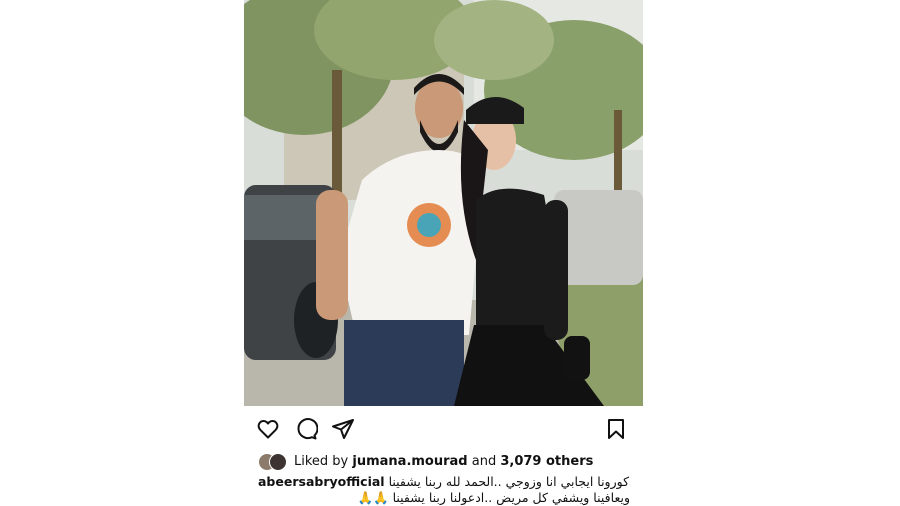 The height and width of the screenshot is (506, 900). I want to click on heart-icon, so click(268, 429).